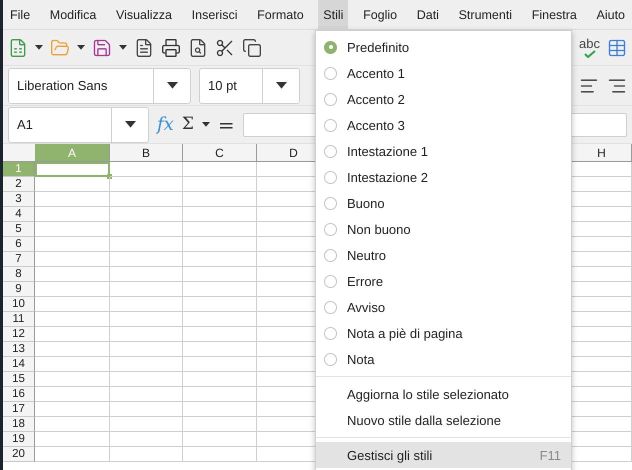 The image size is (632, 470). I want to click on name-box: A1, so click(78, 124).